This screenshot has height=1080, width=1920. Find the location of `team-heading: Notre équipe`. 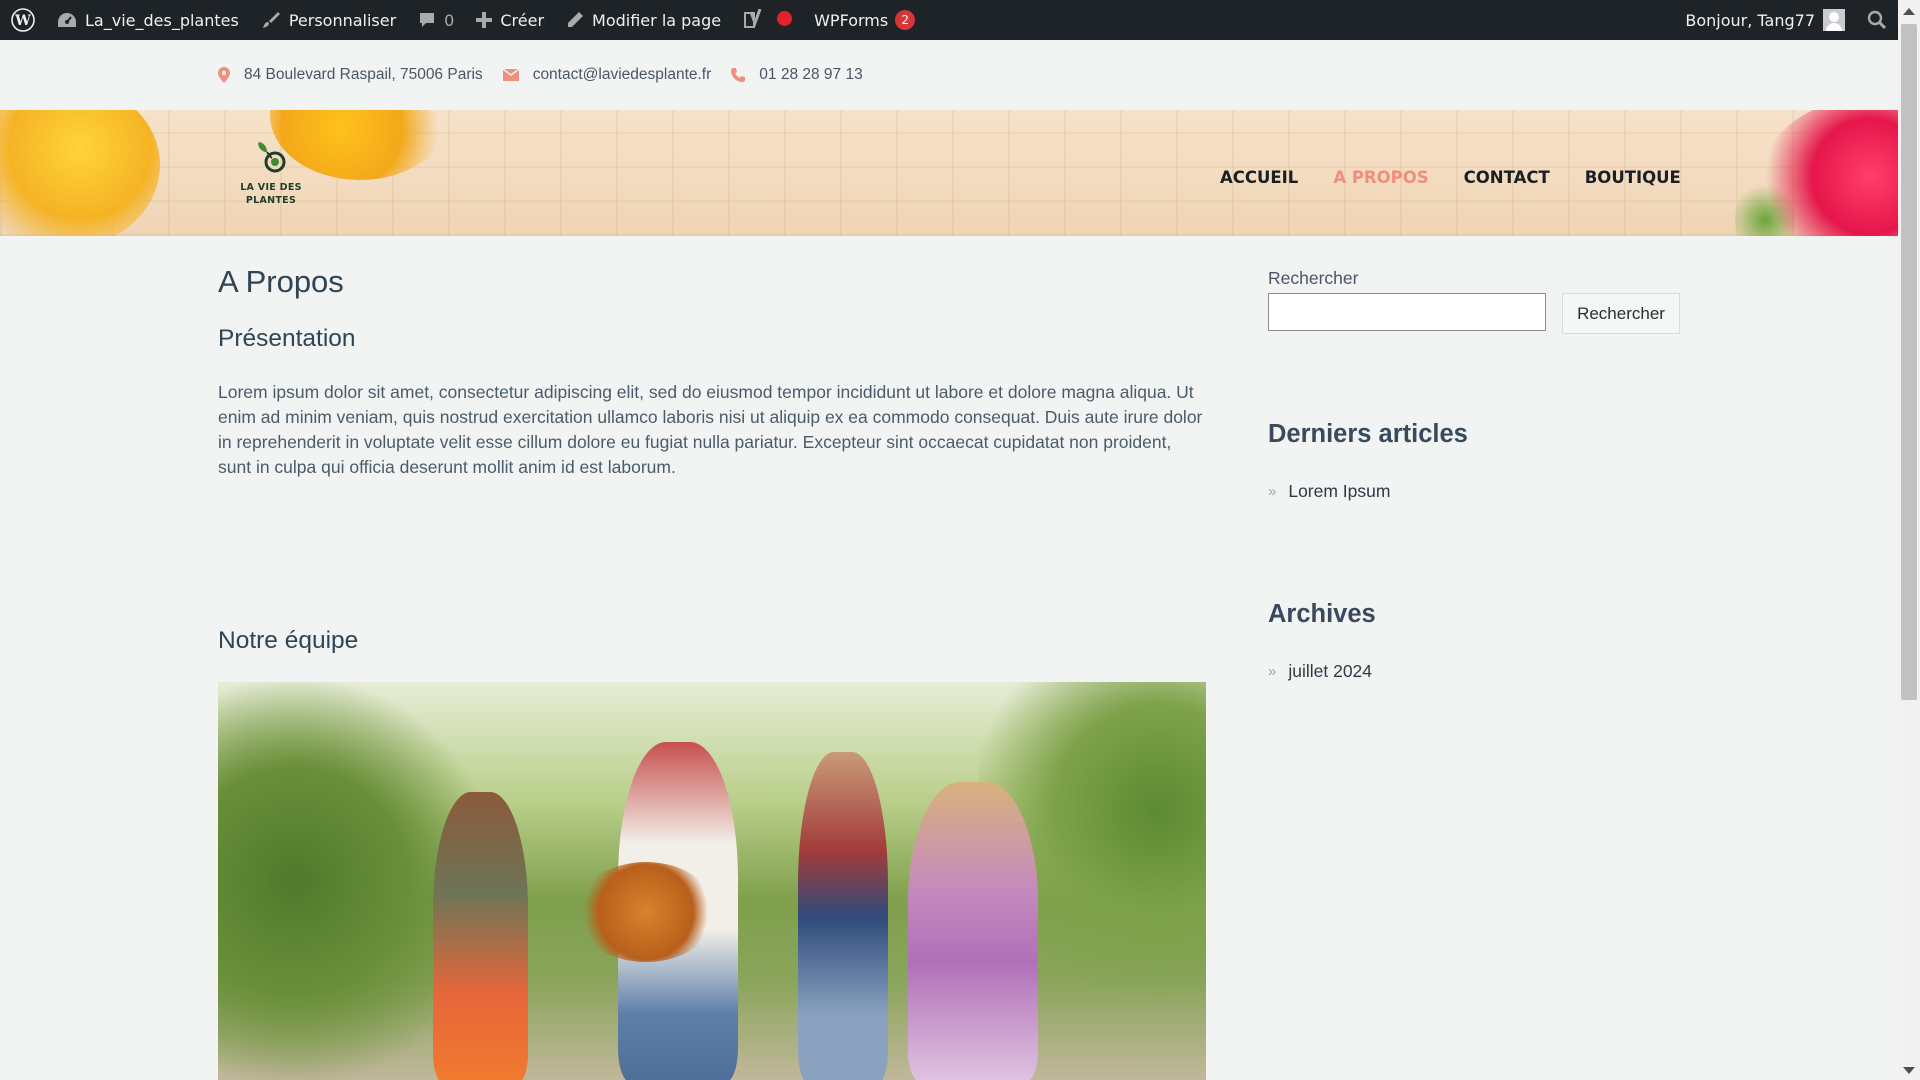

team-heading: Notre équipe is located at coordinates (288, 640).